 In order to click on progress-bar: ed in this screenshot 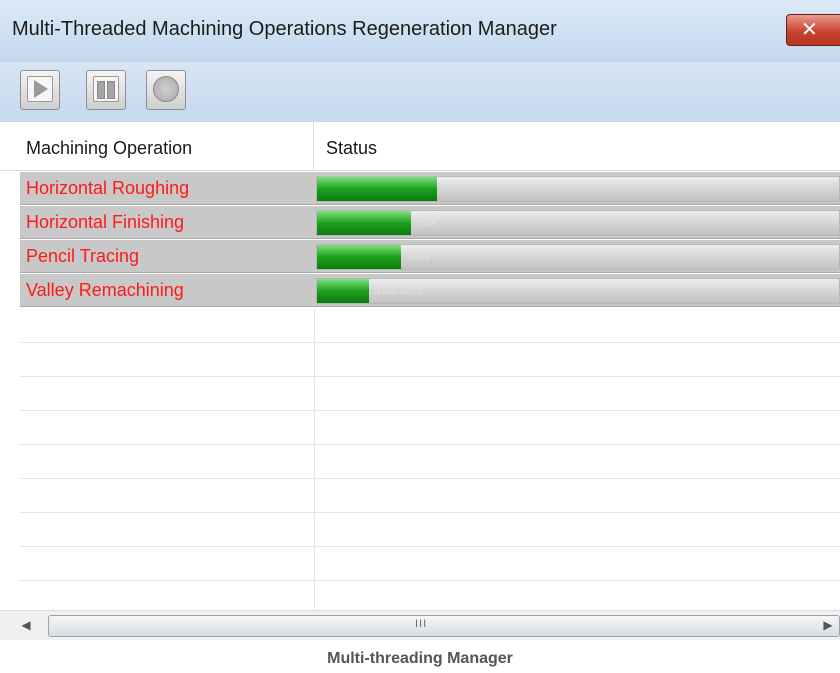, I will do `click(578, 223)`.